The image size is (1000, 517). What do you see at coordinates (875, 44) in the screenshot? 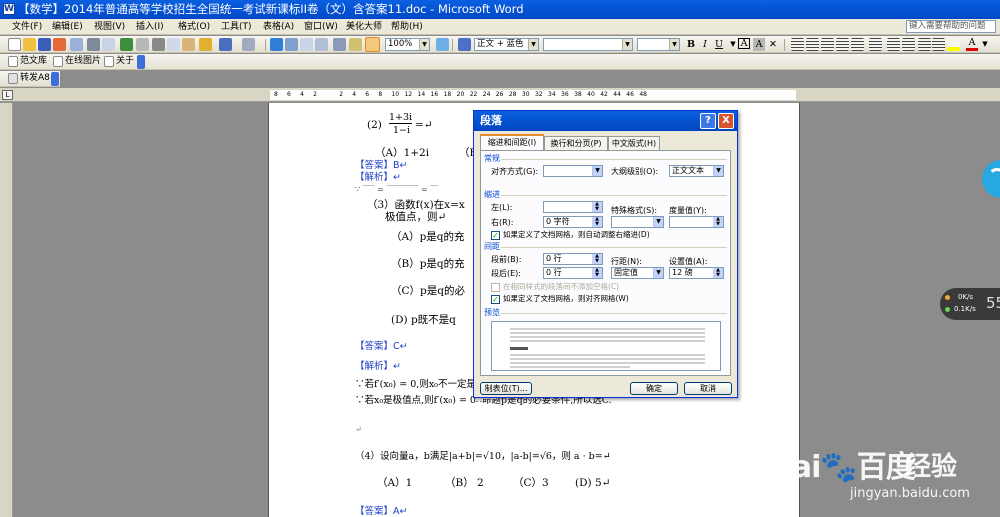
I see `line-spacing-icon` at bounding box center [875, 44].